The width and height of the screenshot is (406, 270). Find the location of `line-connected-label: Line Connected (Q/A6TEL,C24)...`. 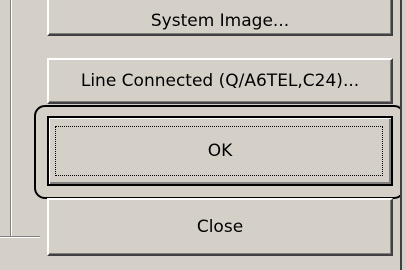

line-connected-label: Line Connected (Q/A6TEL,C24)... is located at coordinates (220, 81).